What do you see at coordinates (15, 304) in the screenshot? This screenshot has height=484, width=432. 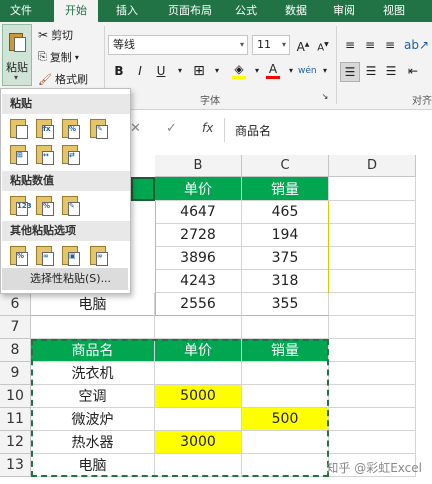 I see `row-header-6: 6` at bounding box center [15, 304].